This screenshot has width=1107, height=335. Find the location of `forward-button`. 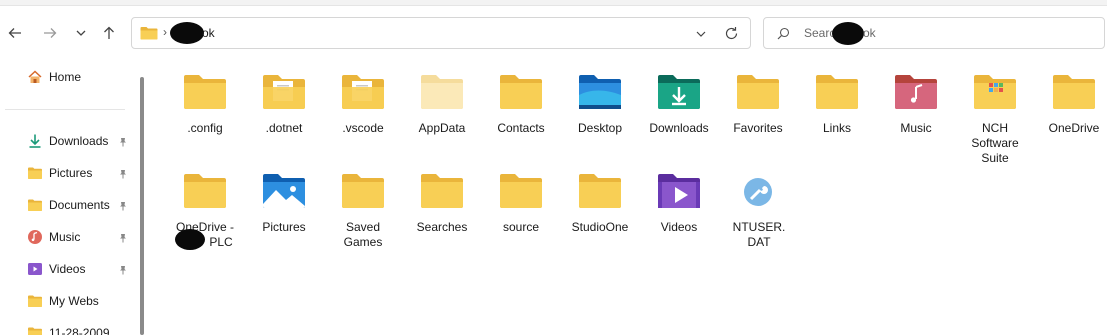

forward-button is located at coordinates (50, 33).